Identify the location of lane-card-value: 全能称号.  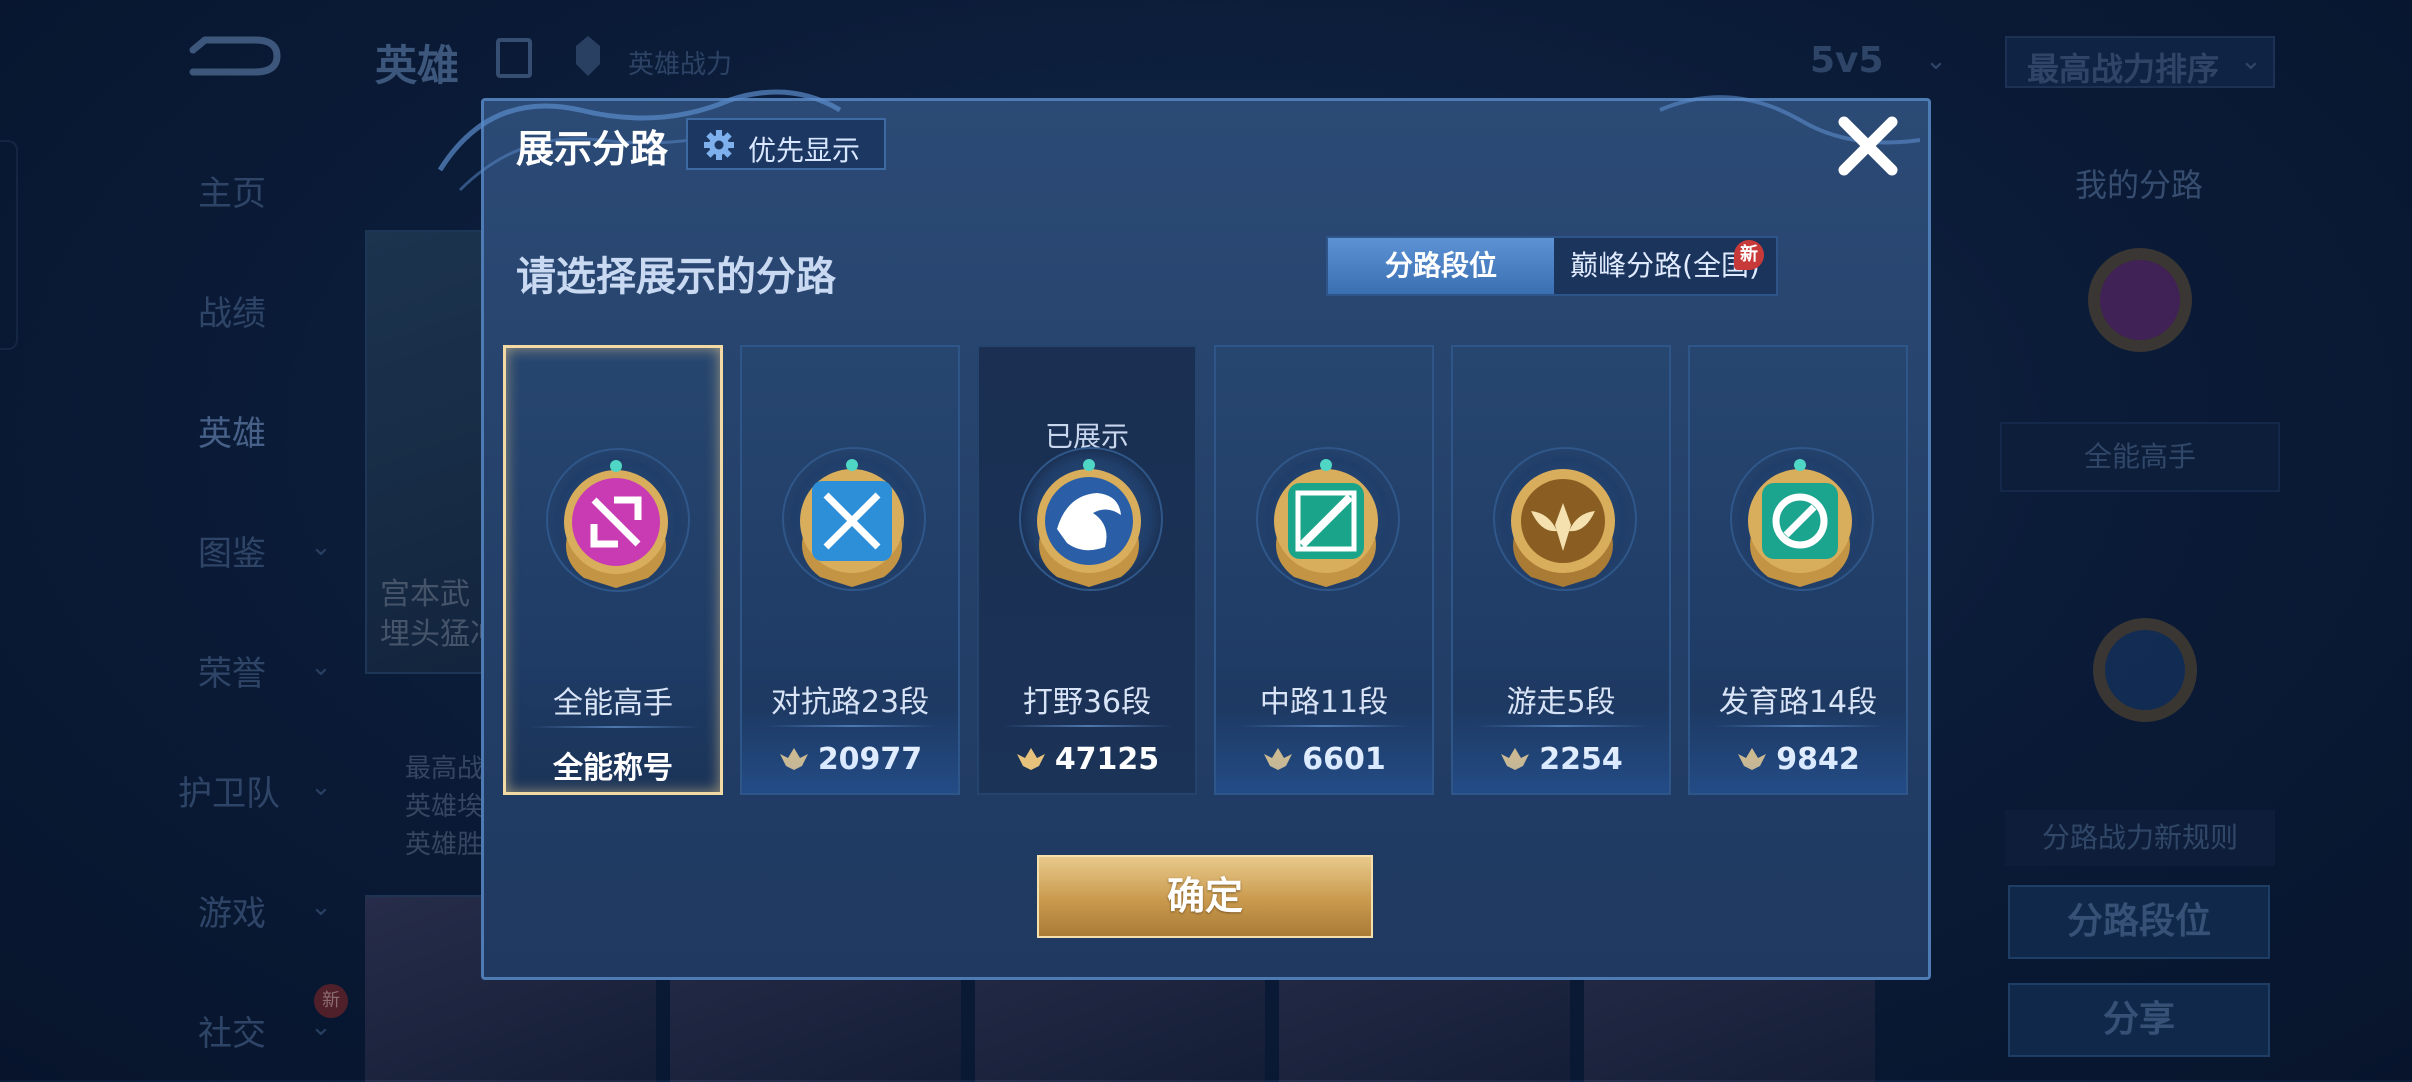
(613, 768).